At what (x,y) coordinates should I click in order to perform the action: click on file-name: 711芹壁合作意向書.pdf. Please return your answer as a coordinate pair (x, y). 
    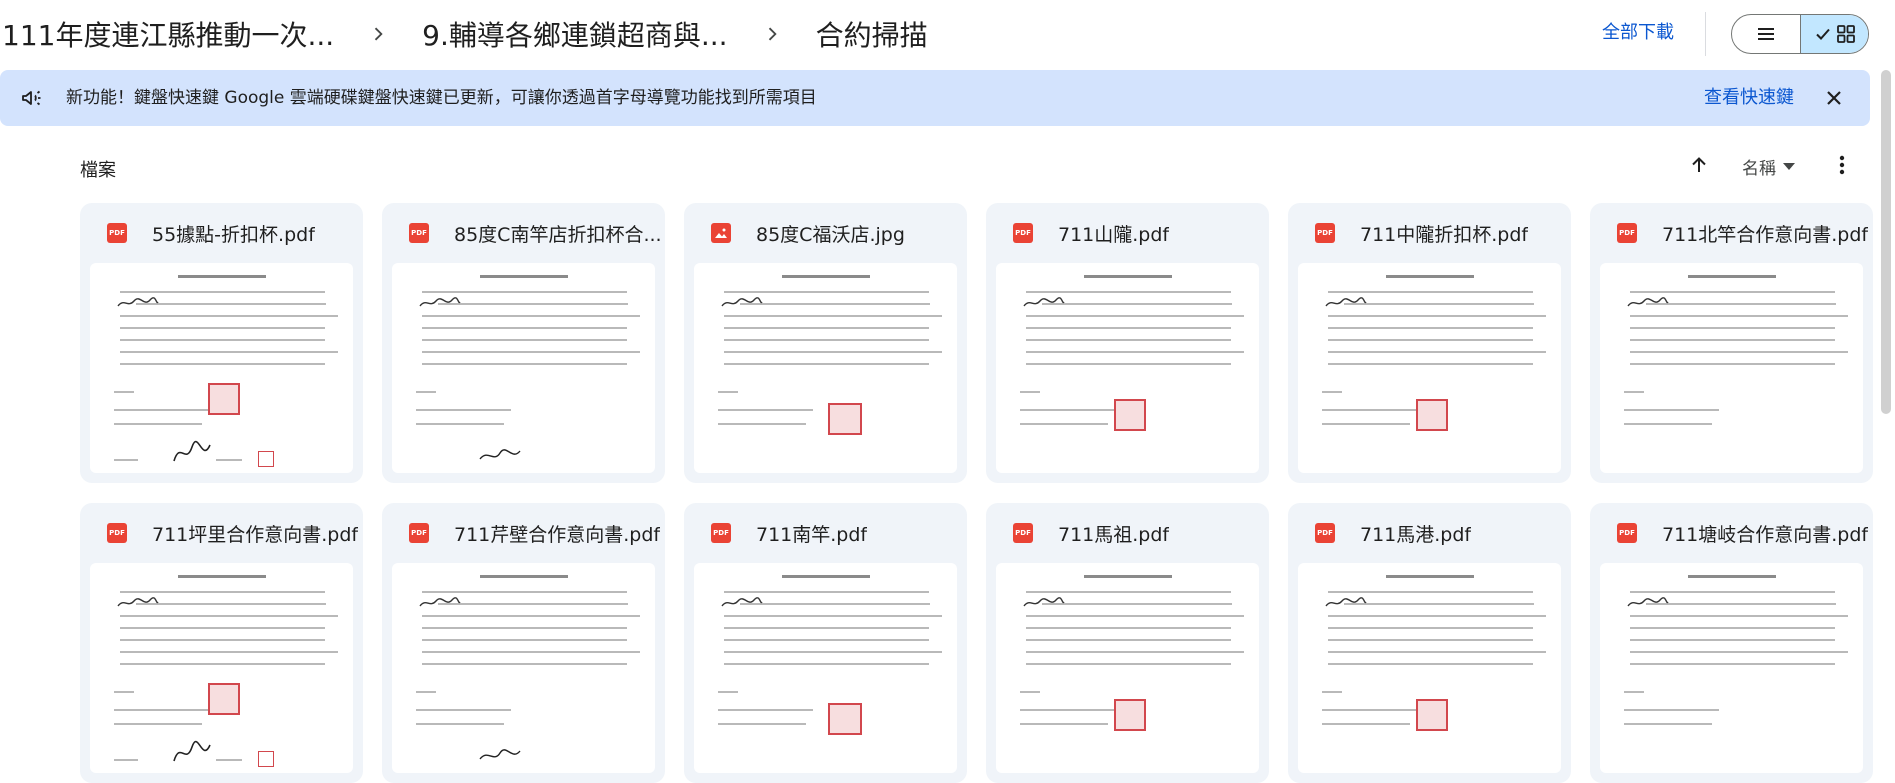
    Looking at the image, I should click on (557, 534).